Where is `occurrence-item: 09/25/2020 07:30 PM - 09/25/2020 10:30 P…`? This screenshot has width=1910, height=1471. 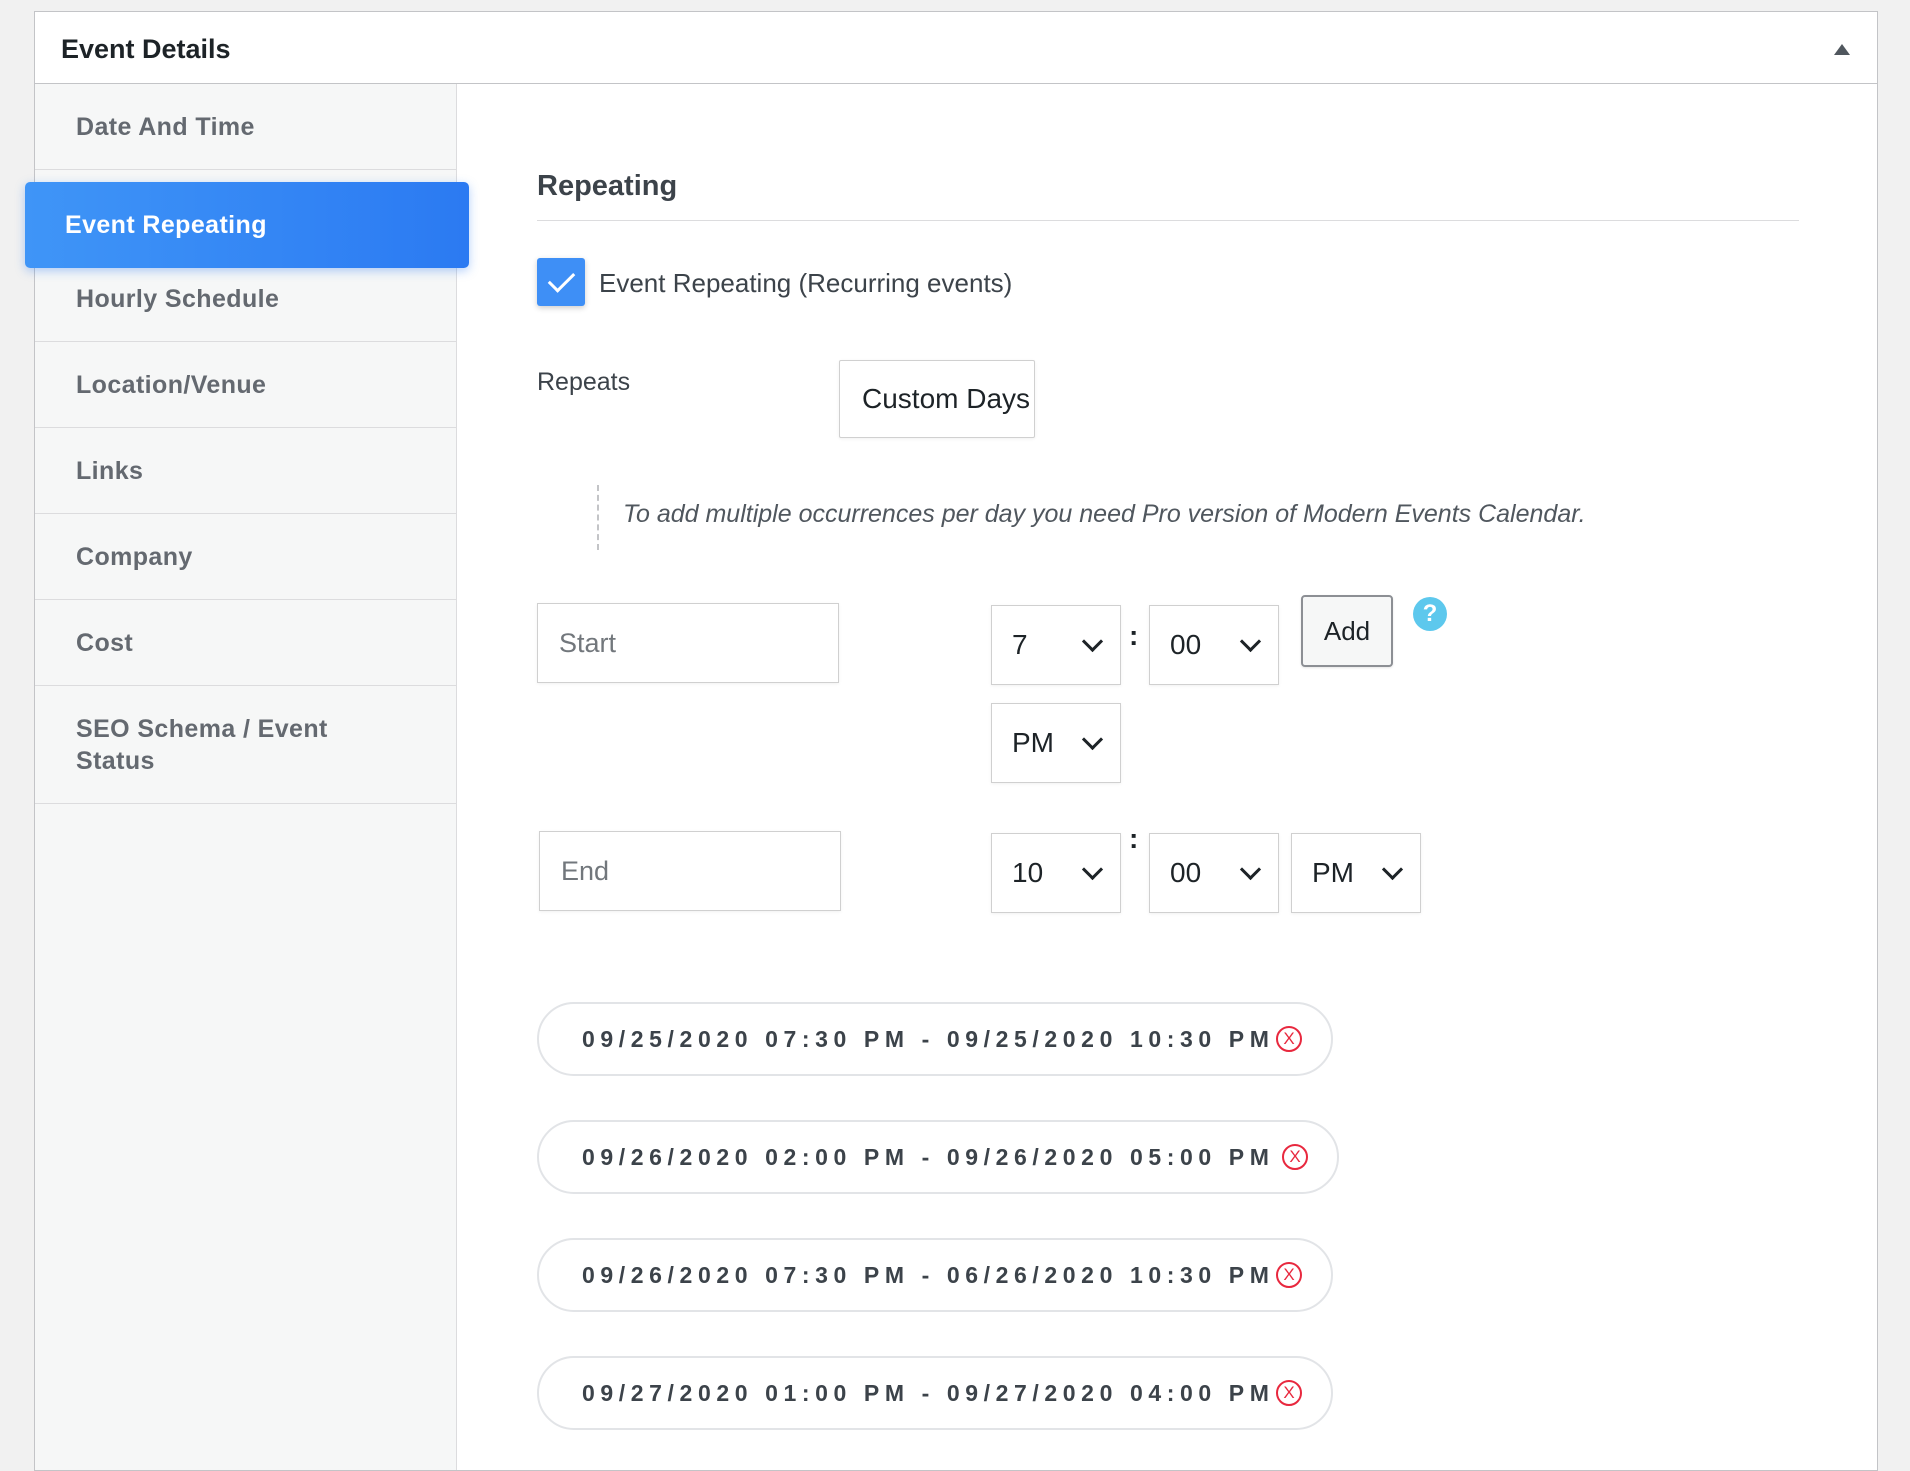
occurrence-item: 09/25/2020 07:30 PM - 09/25/2020 10:30 P… is located at coordinates (935, 1039).